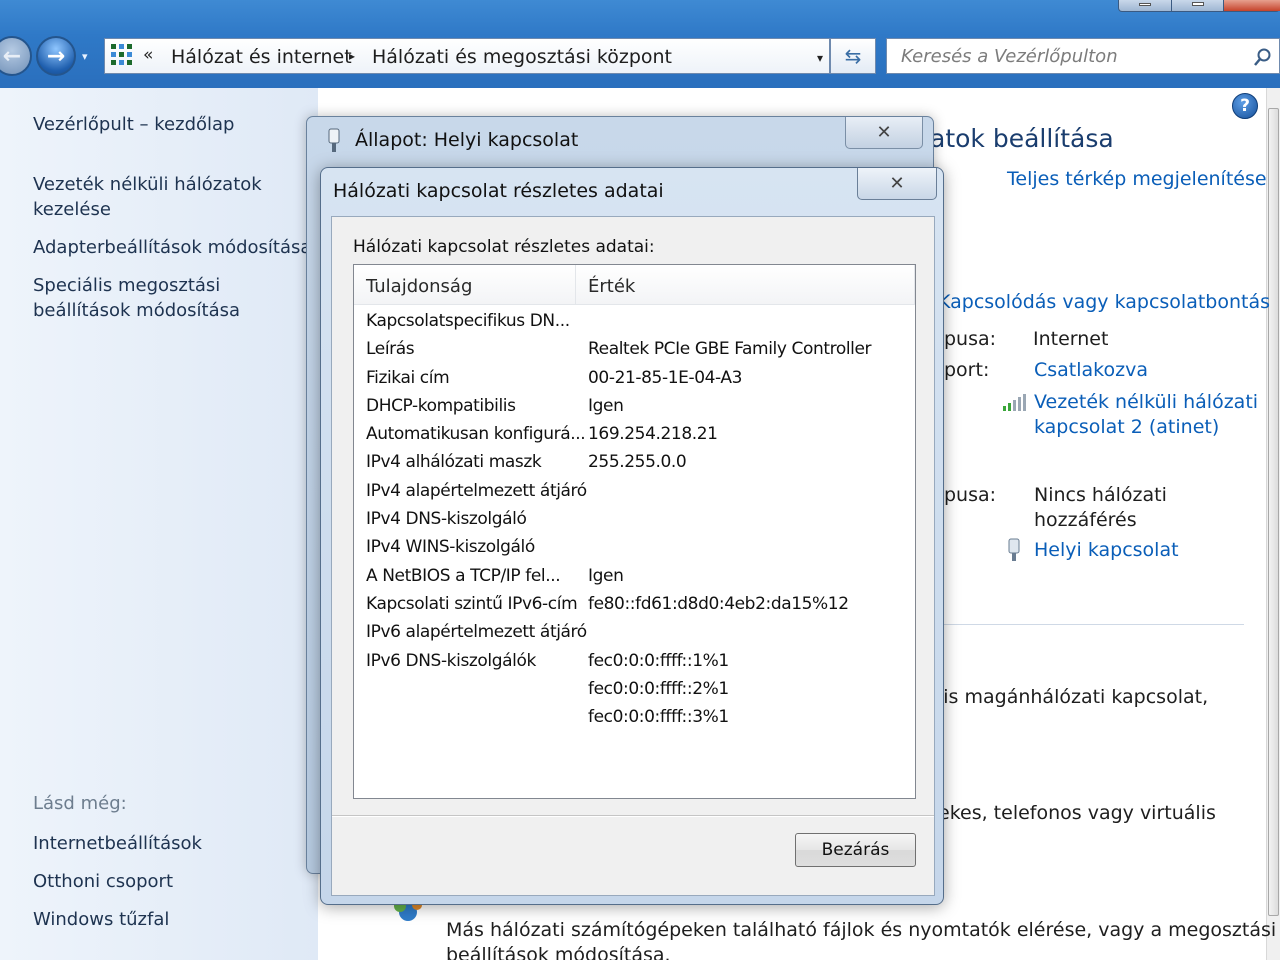 Image resolution: width=1280 pixels, height=960 pixels. I want to click on table-row: IPv6 DNS-kiszolgálók fec0:0:0:ffff::1%1, so click(634, 663).